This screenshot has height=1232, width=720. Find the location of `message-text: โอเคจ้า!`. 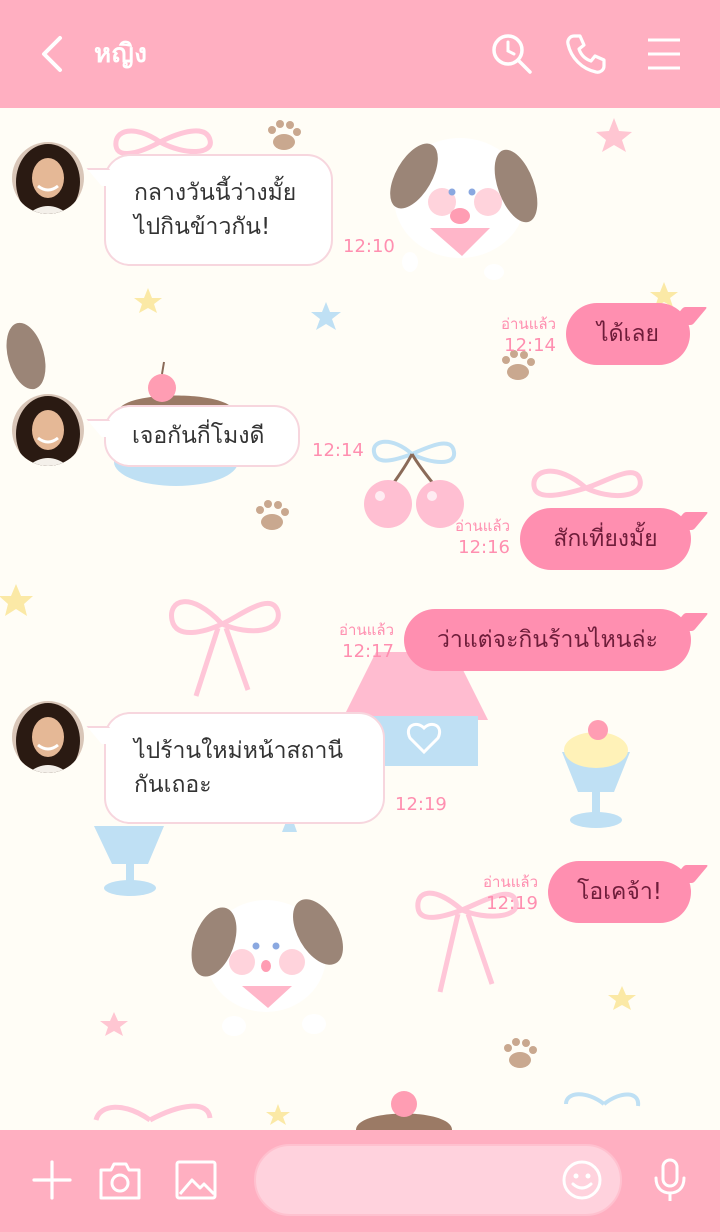

message-text: โอเคจ้า! is located at coordinates (619, 892).